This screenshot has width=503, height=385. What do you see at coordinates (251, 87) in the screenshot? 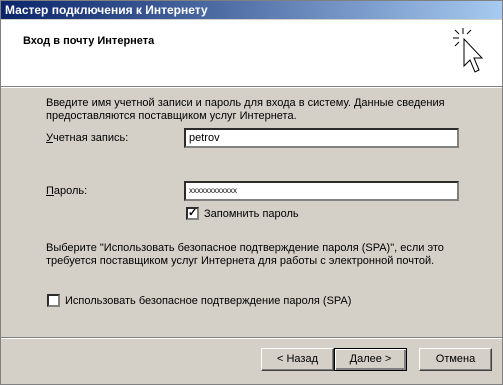
I see `header-separator` at bounding box center [251, 87].